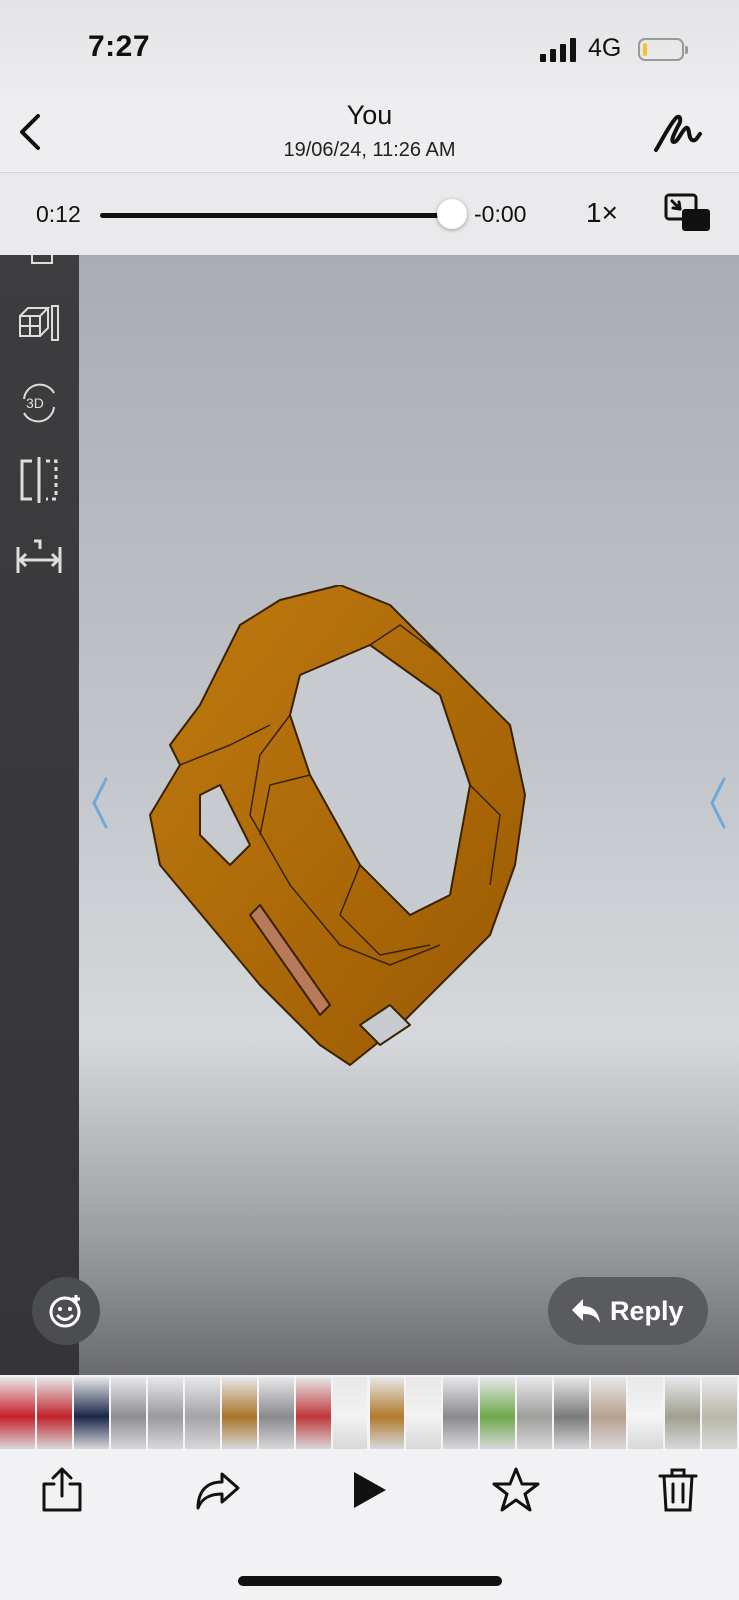  What do you see at coordinates (688, 213) in the screenshot?
I see `picture-in-picture-icon` at bounding box center [688, 213].